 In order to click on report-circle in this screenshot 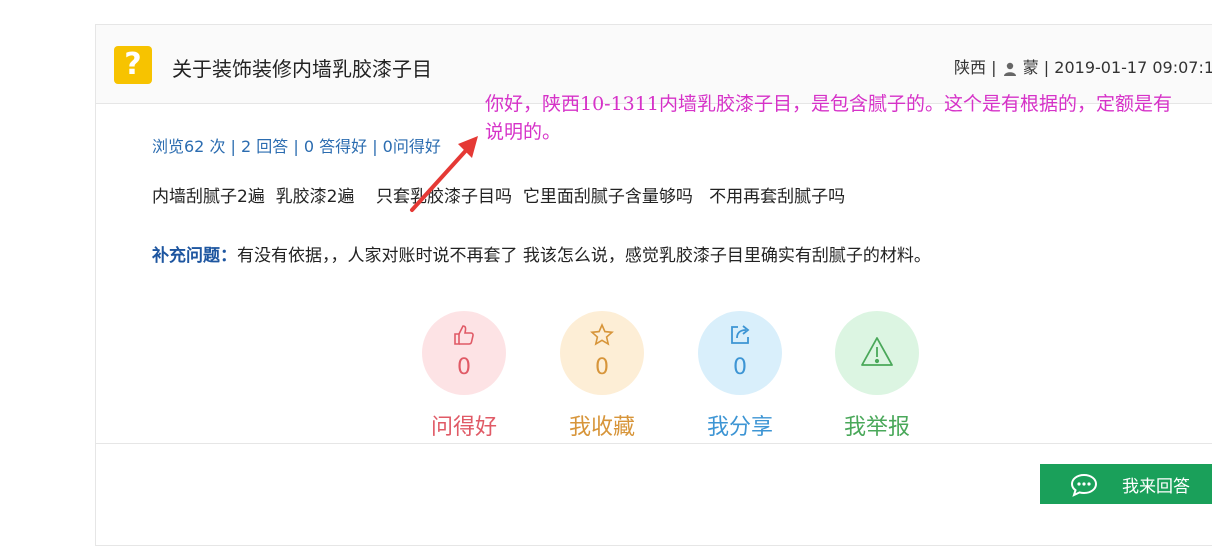, I will do `click(877, 353)`.